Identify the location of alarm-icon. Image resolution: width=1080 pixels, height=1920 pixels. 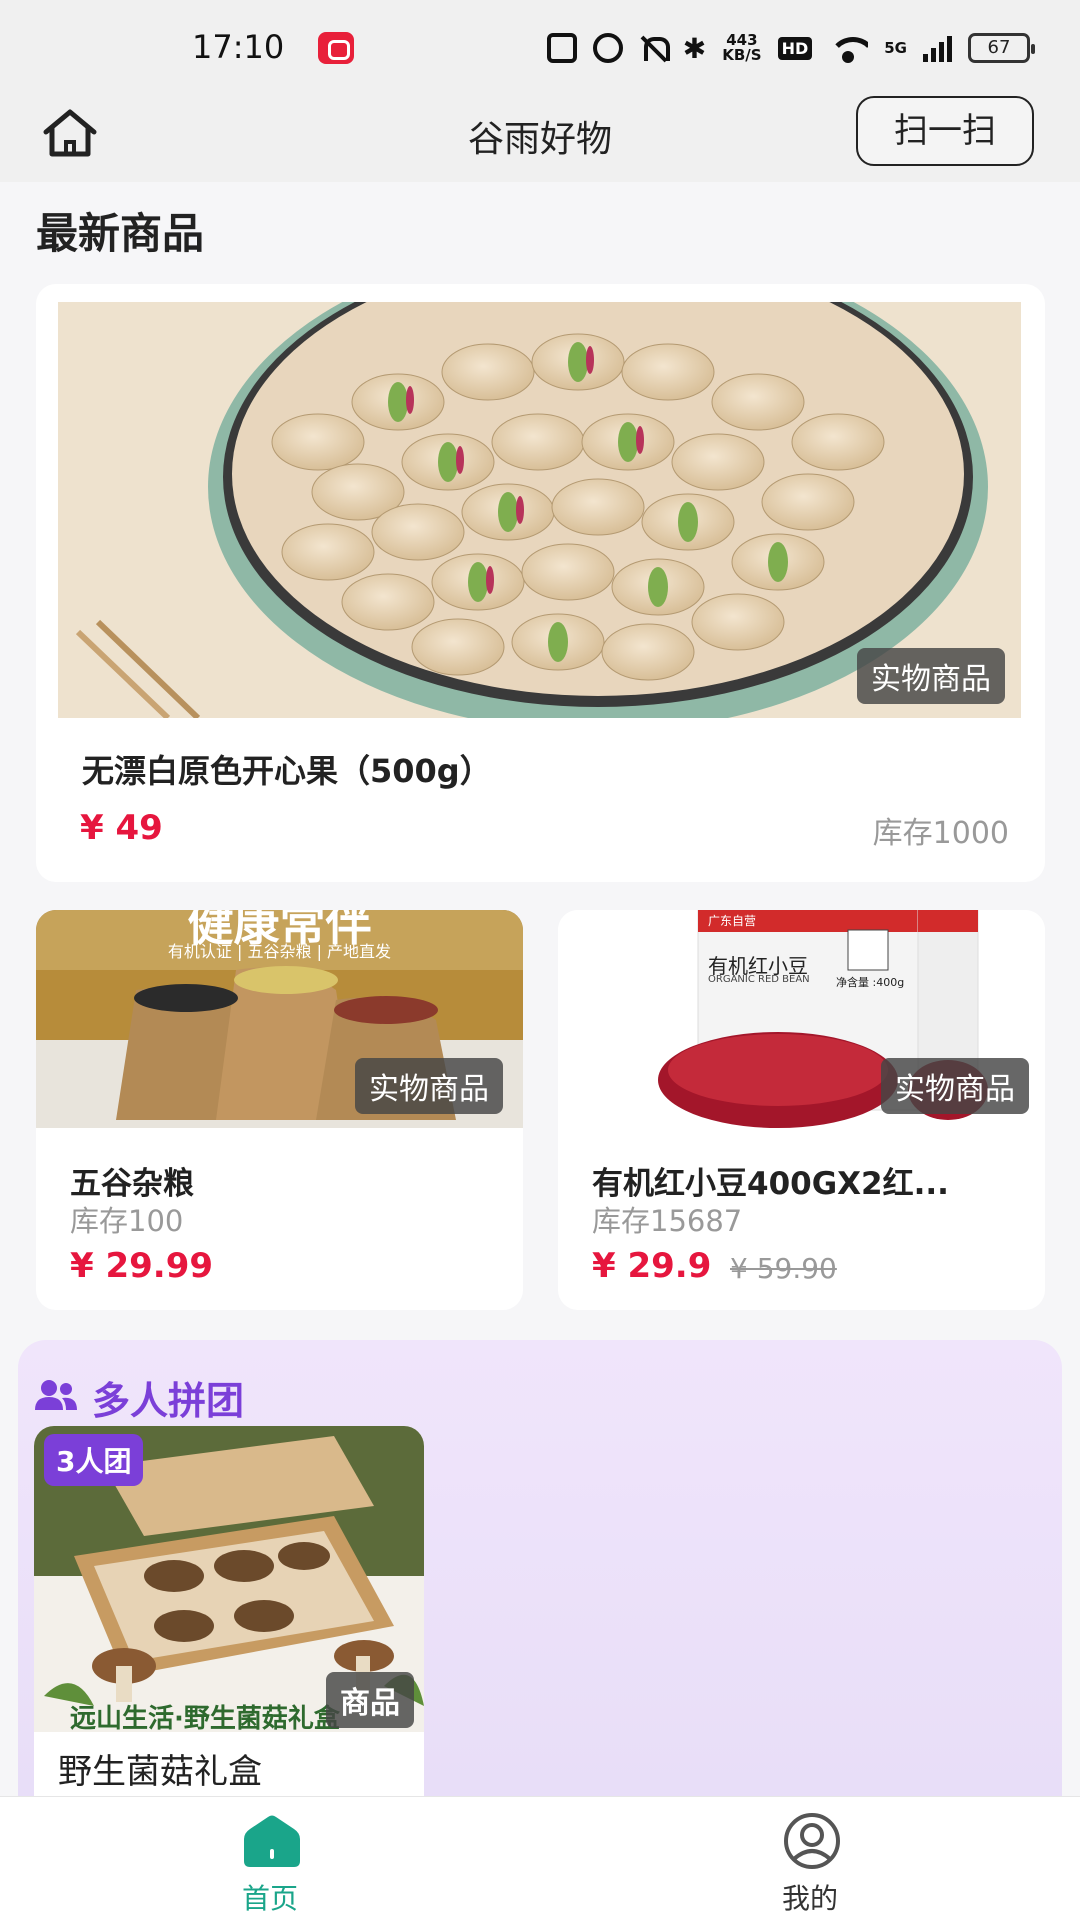
(607, 48).